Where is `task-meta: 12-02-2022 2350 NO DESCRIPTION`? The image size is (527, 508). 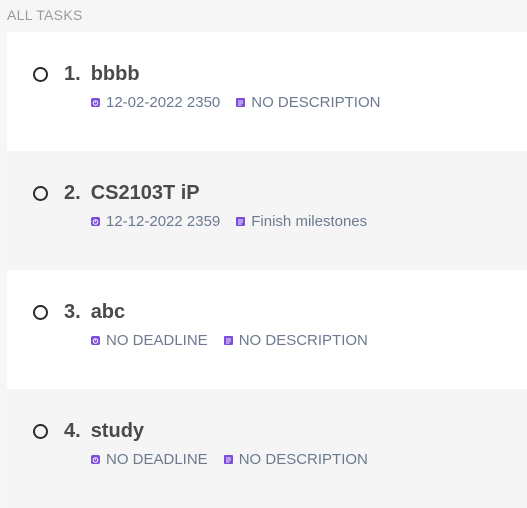
task-meta: 12-02-2022 2350 NO DESCRIPTION is located at coordinates (235, 102).